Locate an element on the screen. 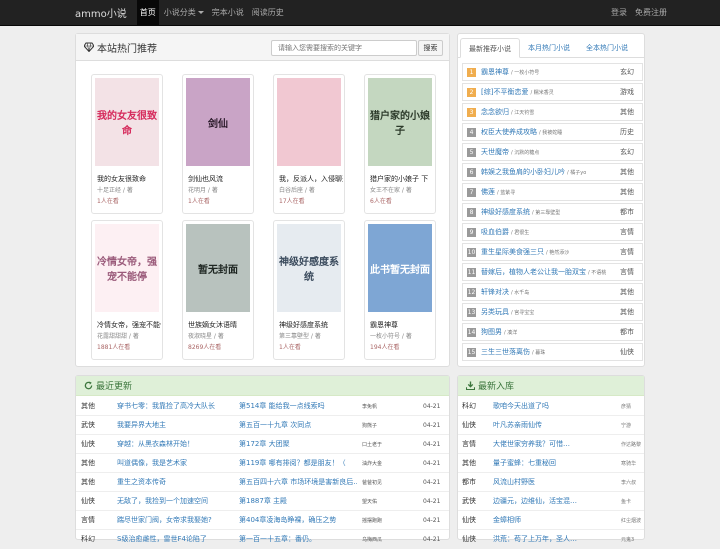  ranking-item: 11 替嫁后，植物人老公让我一胎双宝 / 不语桃 言情 is located at coordinates (552, 272).